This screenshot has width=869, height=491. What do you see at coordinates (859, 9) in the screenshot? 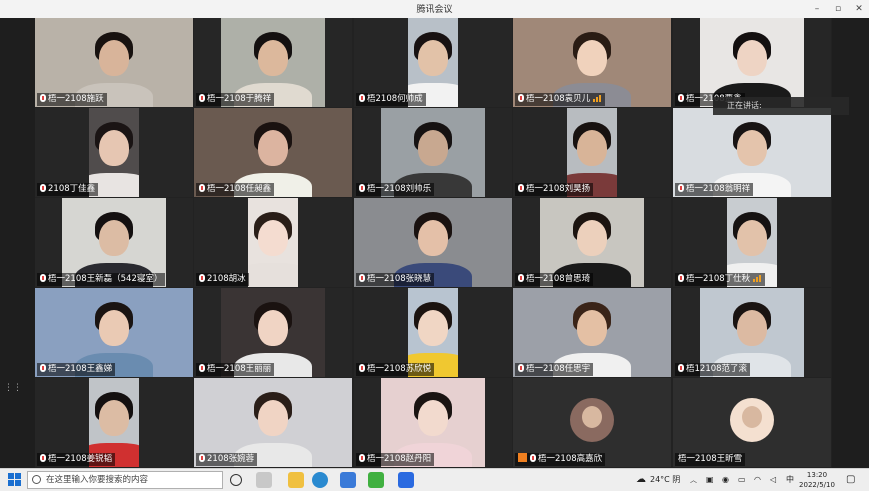
I see `close-button: ✕` at bounding box center [859, 9].